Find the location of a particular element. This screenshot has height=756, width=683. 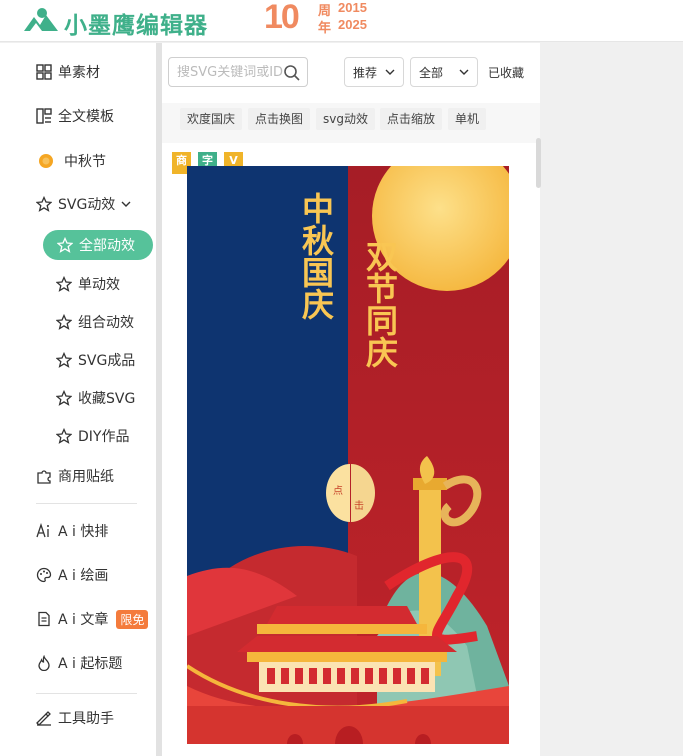

click-text-2: 击 is located at coordinates (359, 506).